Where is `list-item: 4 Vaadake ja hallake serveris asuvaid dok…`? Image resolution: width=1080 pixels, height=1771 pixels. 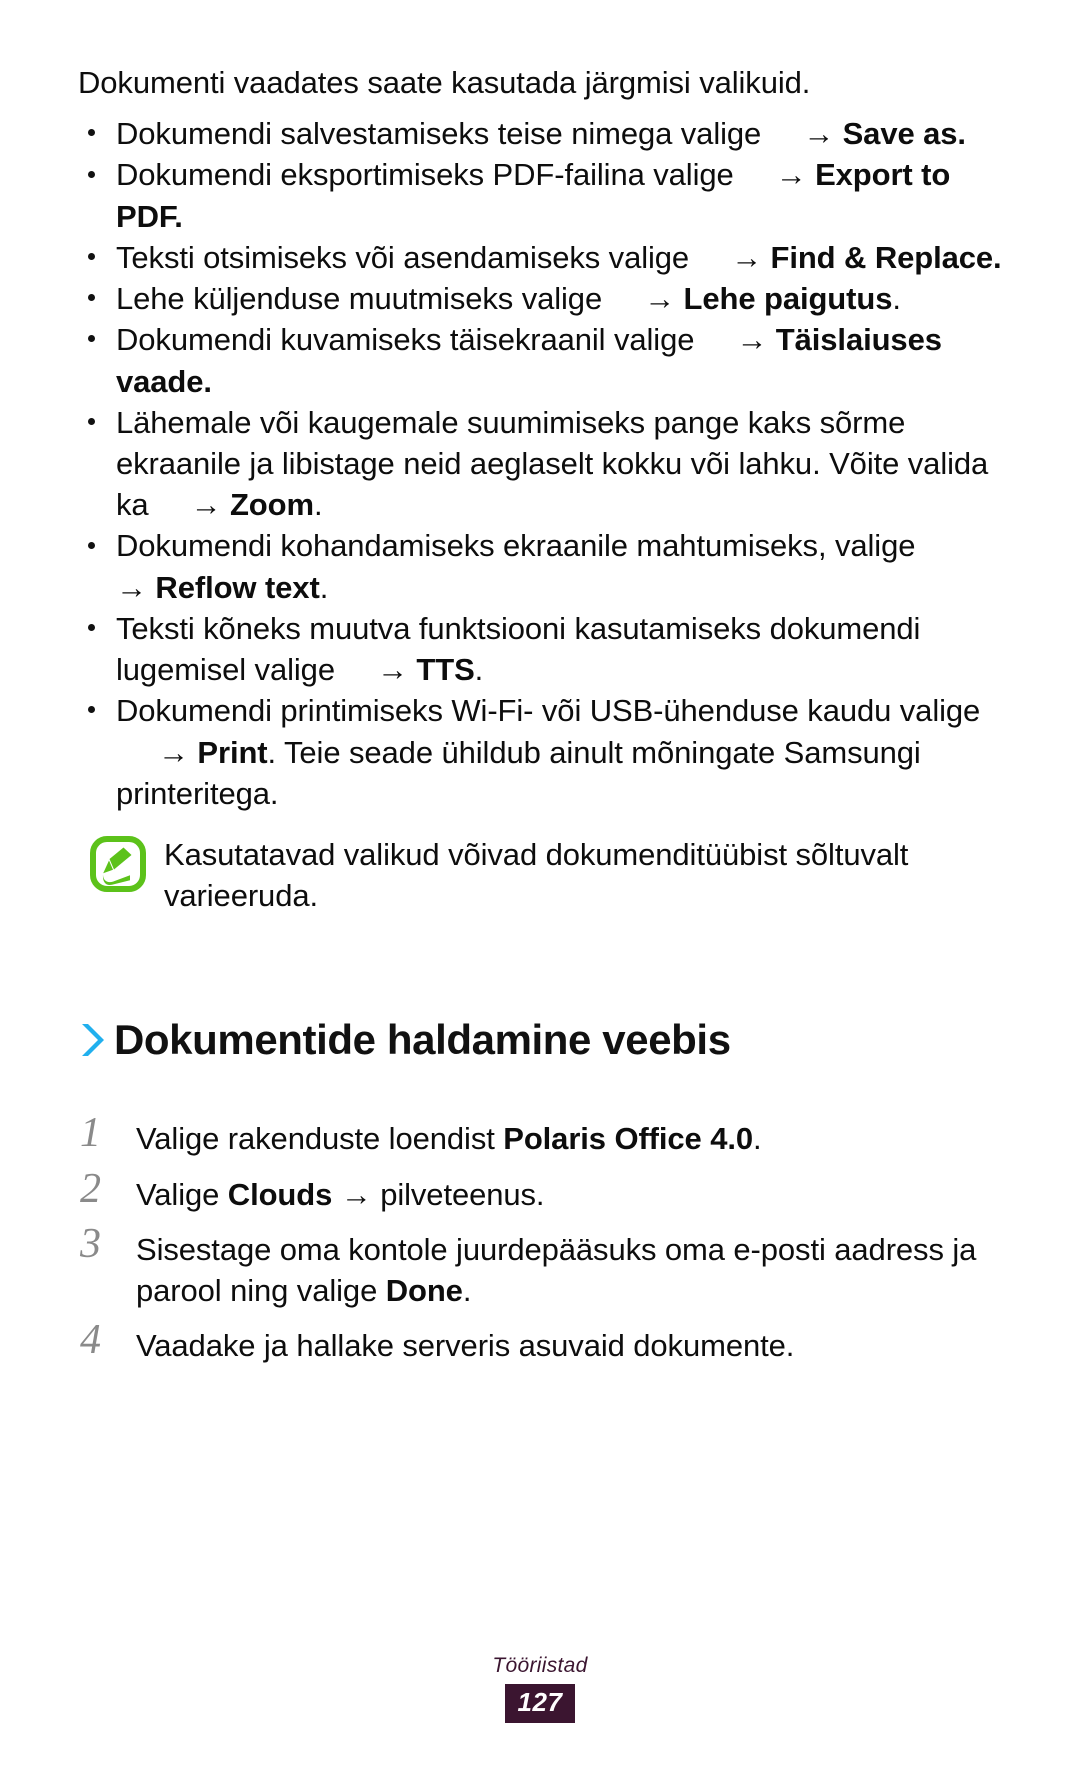
list-item: 4 Vaadake ja hallake serveris asuvaid dok… is located at coordinates (540, 1342).